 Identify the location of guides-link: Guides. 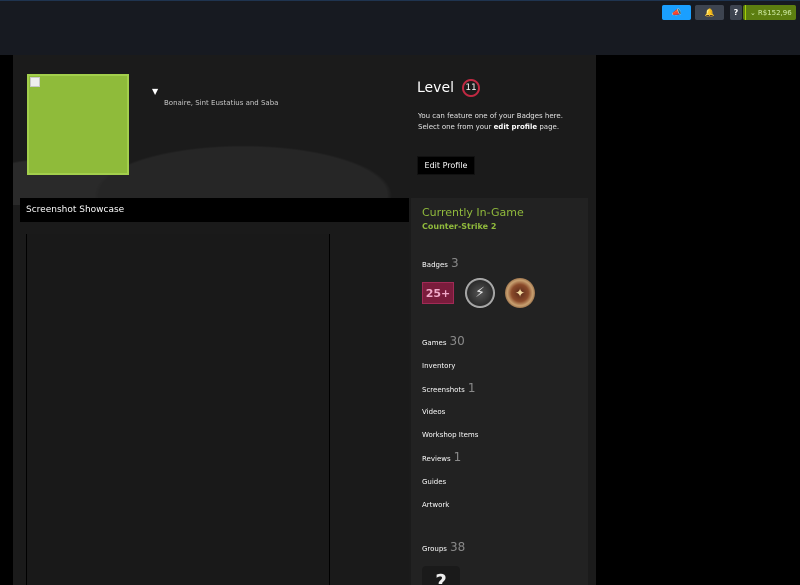
(434, 482).